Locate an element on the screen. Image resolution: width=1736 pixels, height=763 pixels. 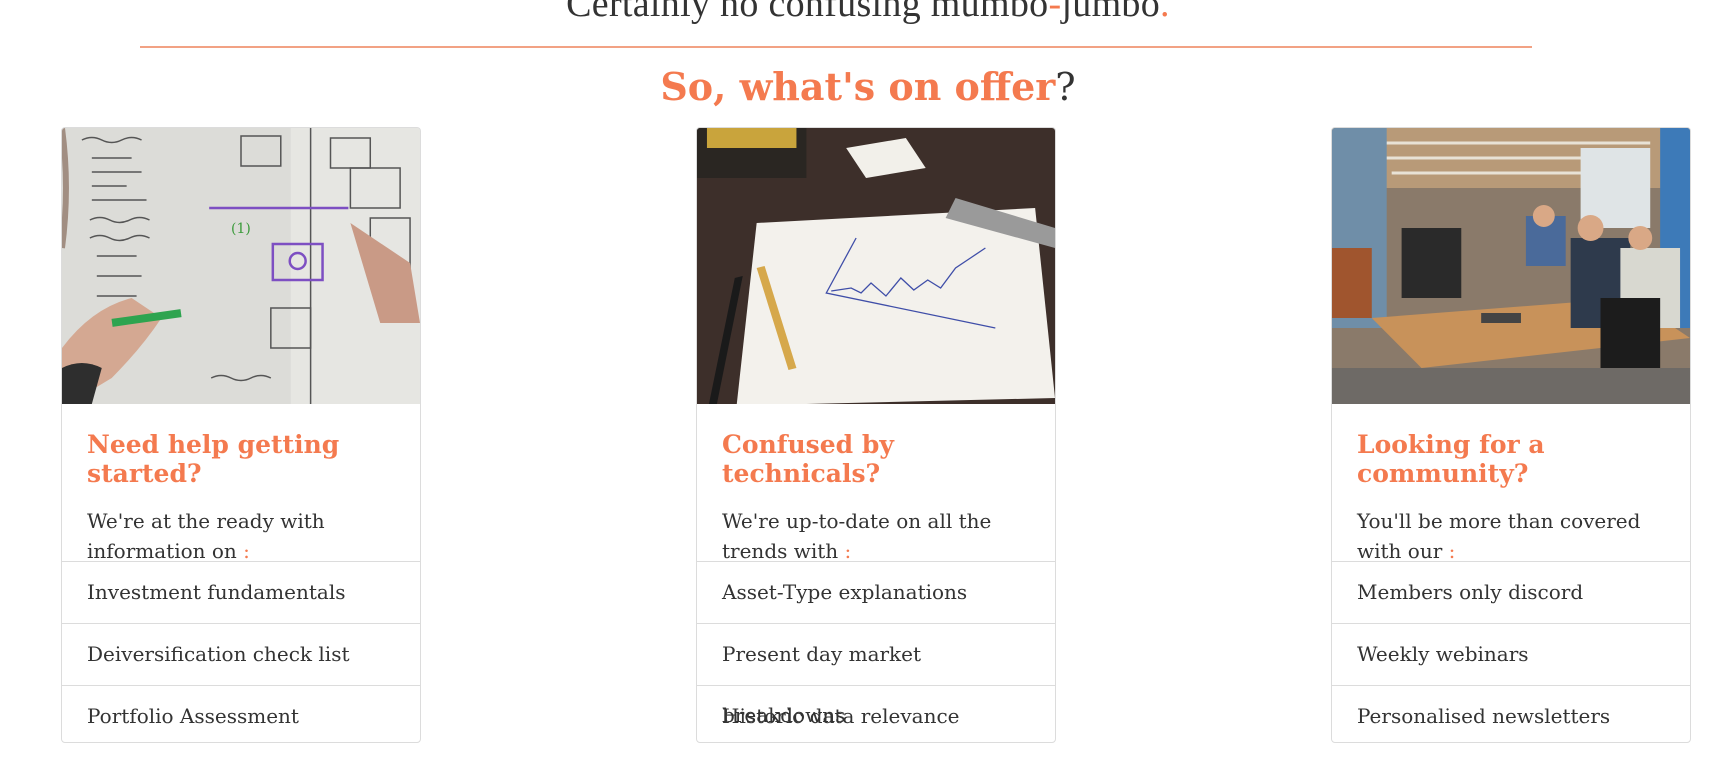
card-text: You'll be more than covered with our : is located at coordinates (1511, 536).